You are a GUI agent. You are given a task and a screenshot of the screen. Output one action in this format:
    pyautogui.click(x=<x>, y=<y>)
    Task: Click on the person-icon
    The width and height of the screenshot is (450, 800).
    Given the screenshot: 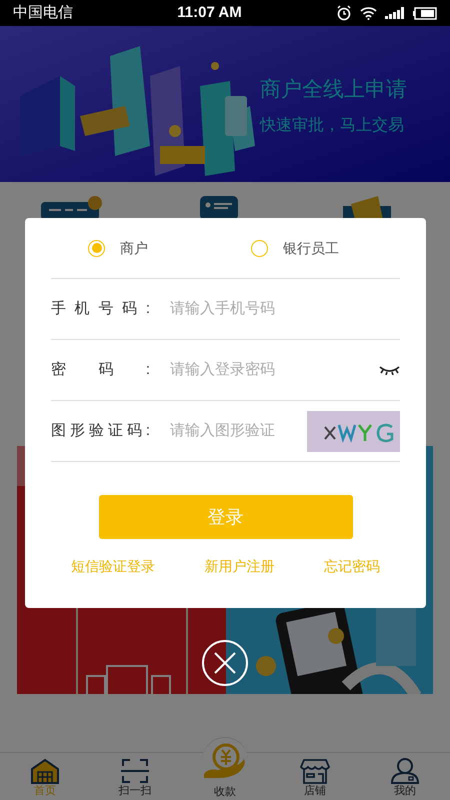 What is the action you would take?
    pyautogui.click(x=405, y=771)
    